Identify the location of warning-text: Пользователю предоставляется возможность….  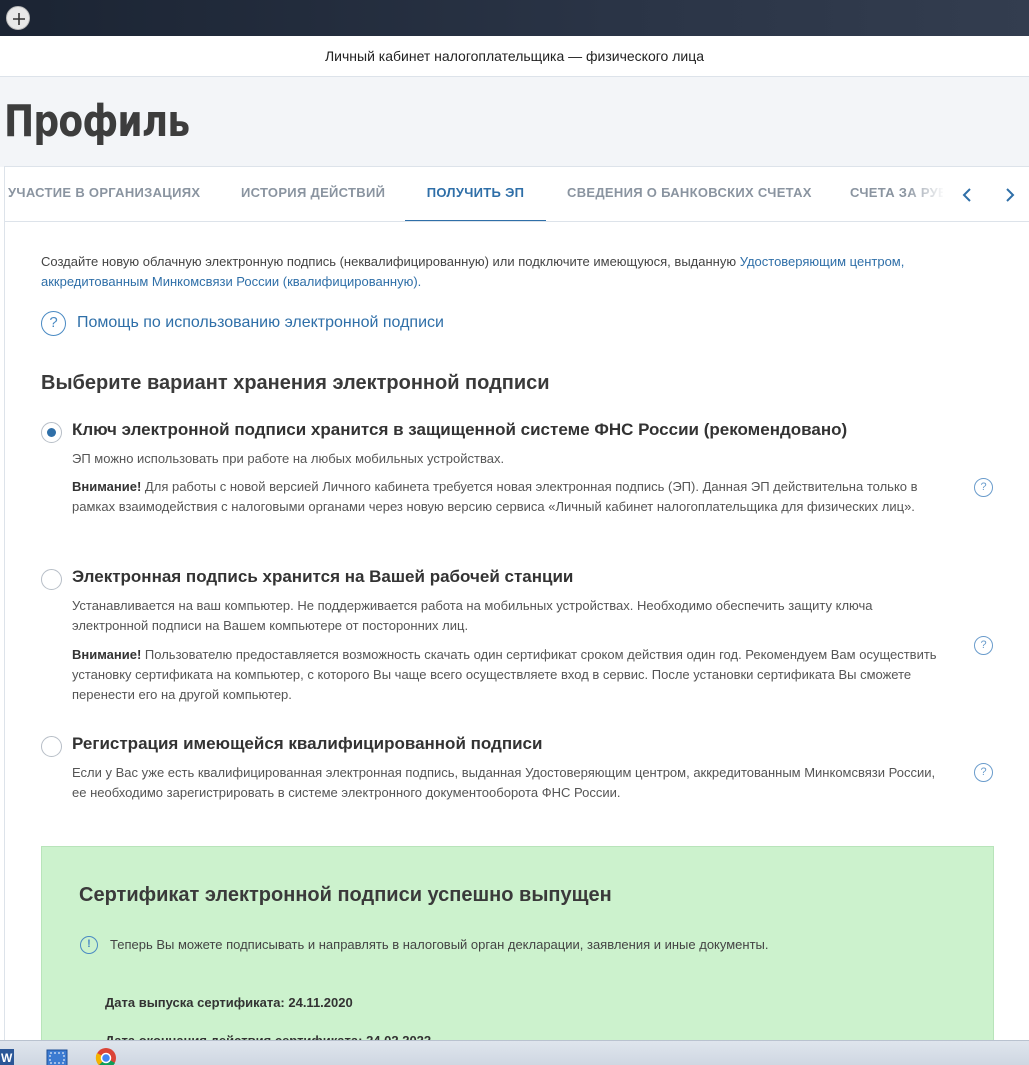
(504, 674).